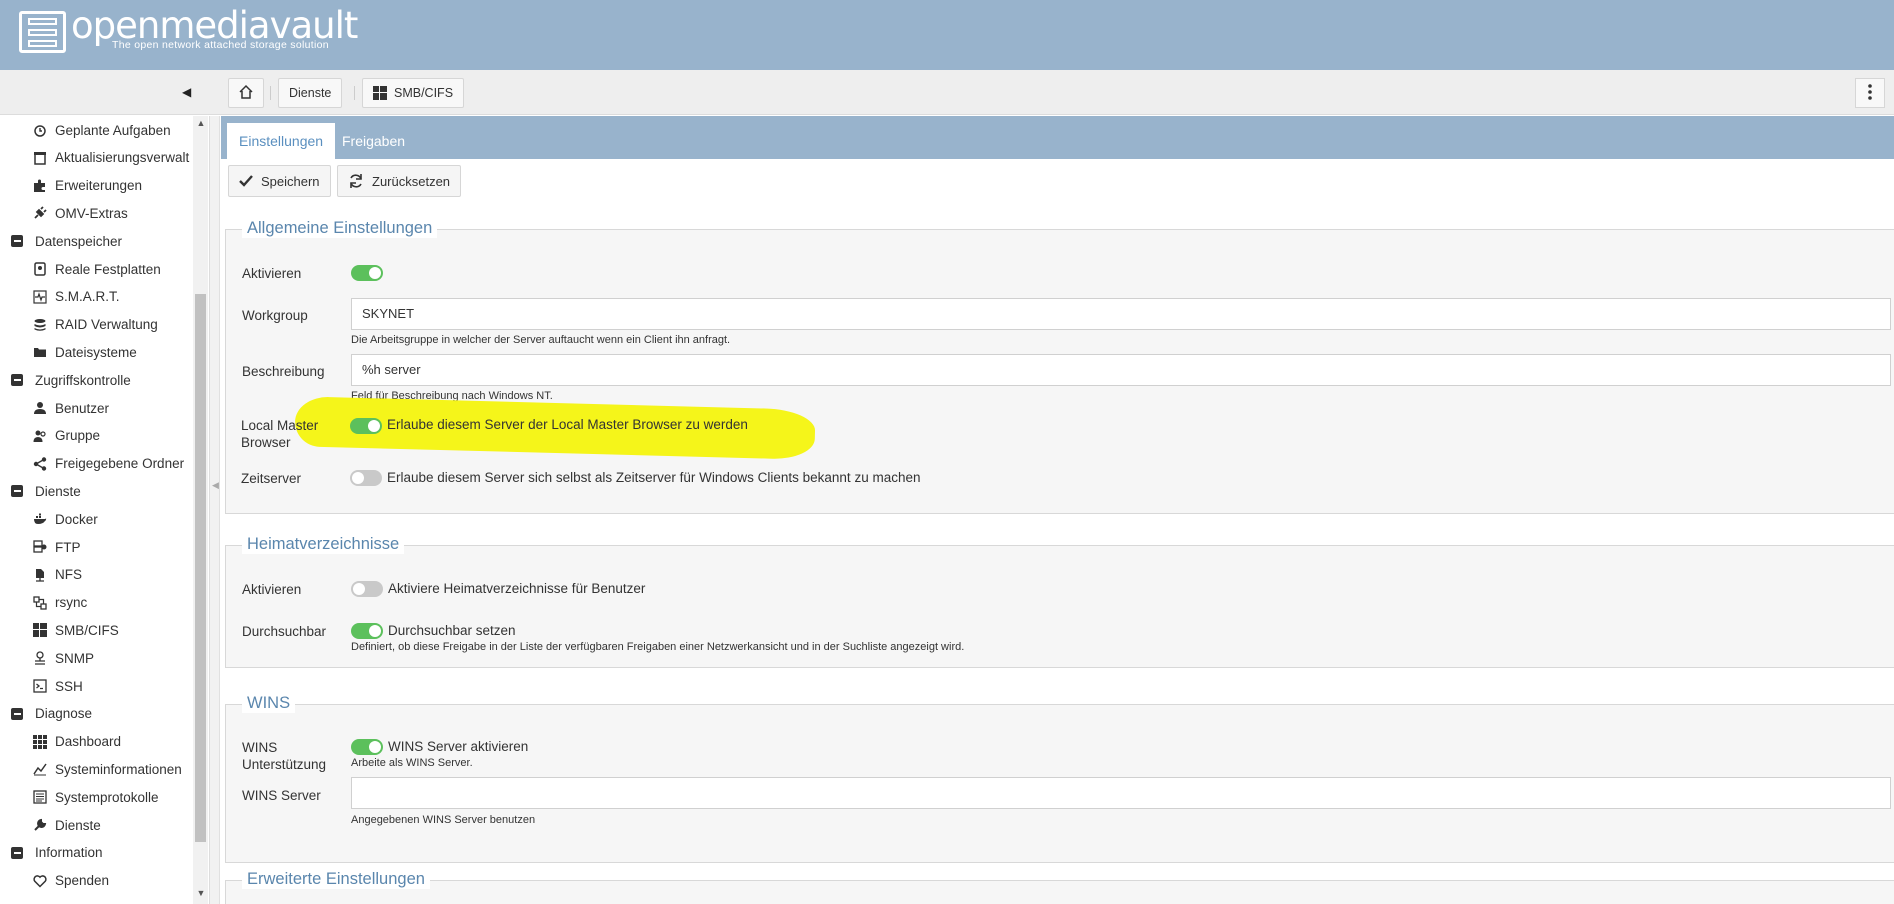 The image size is (1894, 904). I want to click on plug-icon, so click(40, 213).